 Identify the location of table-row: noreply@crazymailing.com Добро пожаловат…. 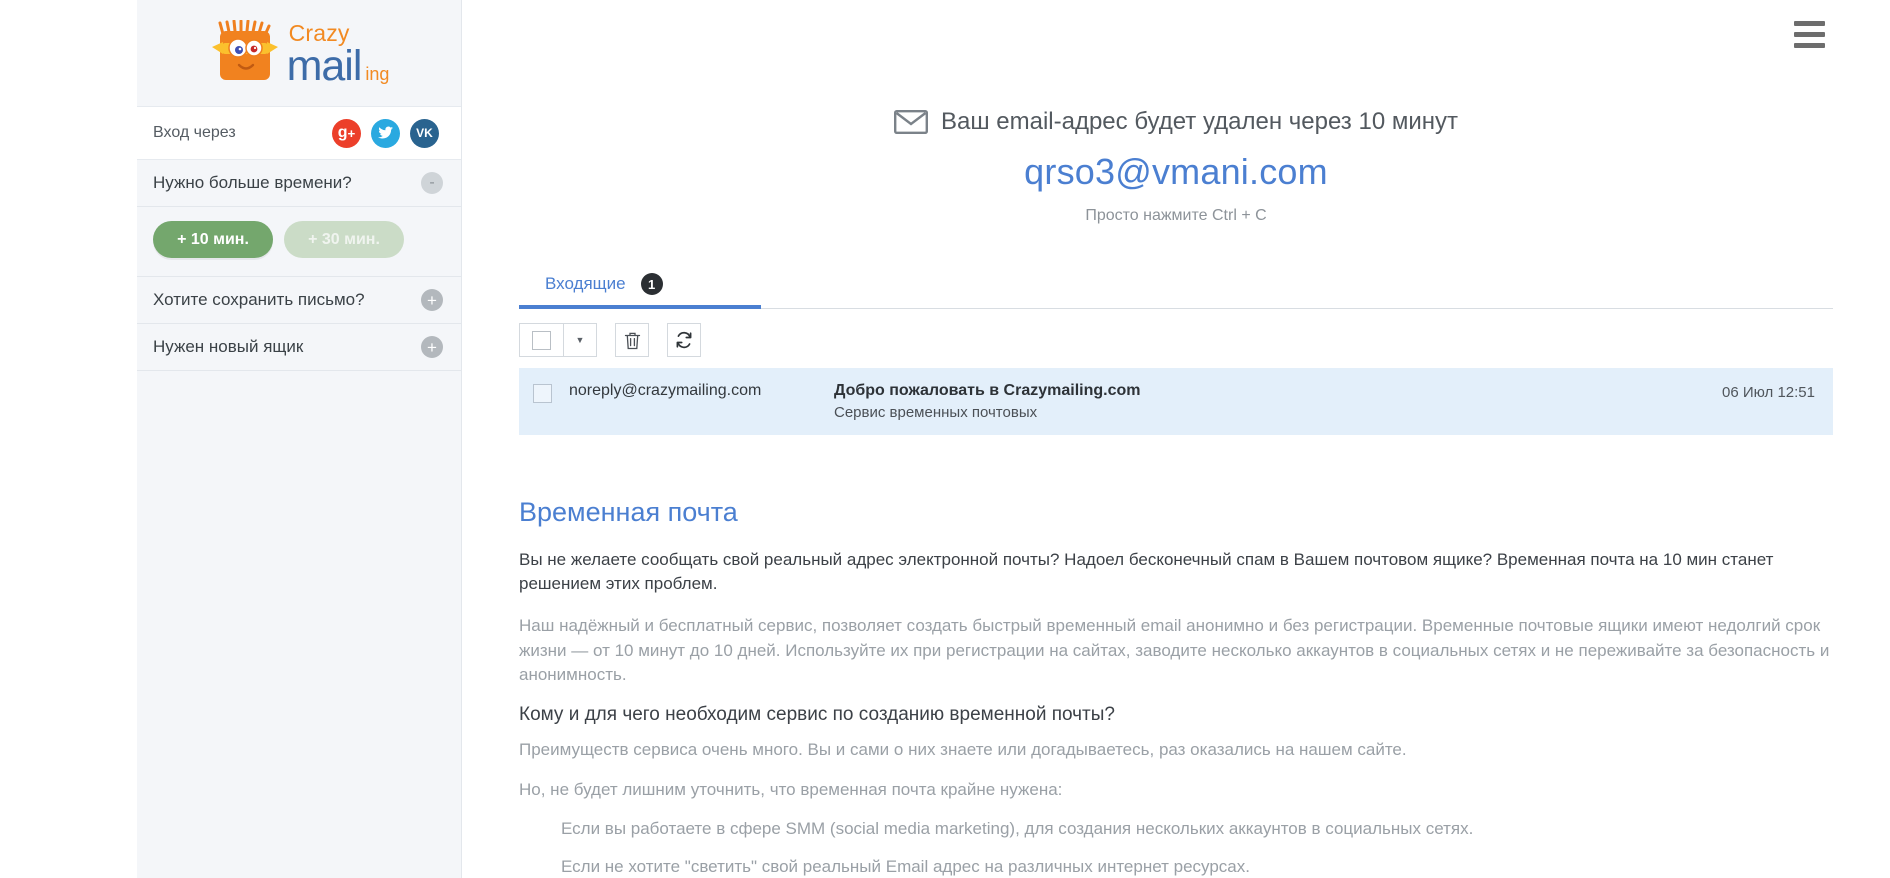
(1176, 401).